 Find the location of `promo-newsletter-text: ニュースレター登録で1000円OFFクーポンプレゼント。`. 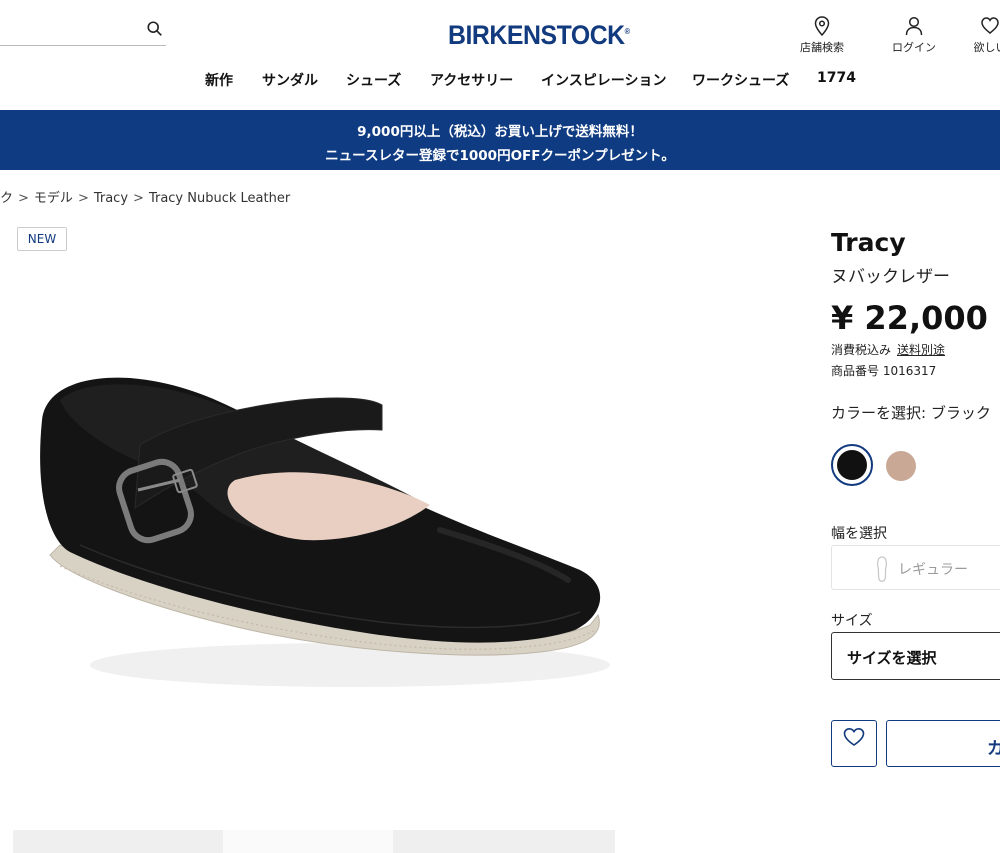

promo-newsletter-text: ニュースレター登録で1000円OFFクーポンプレゼント。 is located at coordinates (500, 156).